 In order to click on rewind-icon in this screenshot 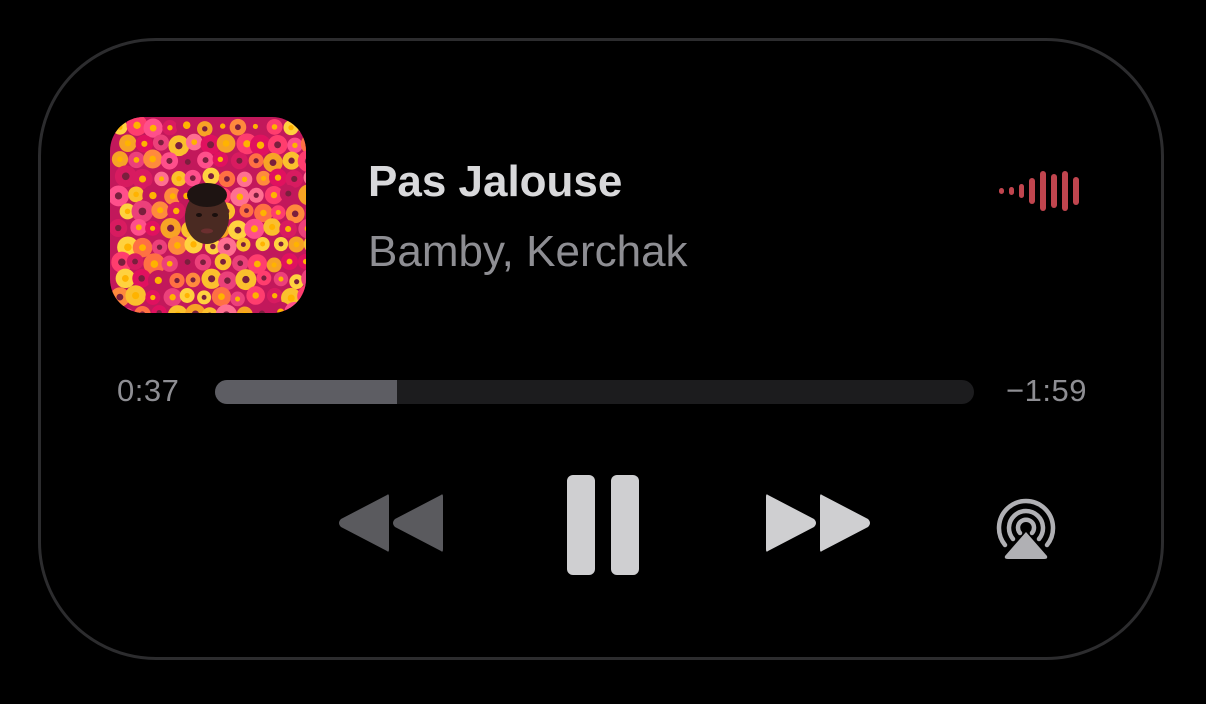, I will do `click(391, 523)`.